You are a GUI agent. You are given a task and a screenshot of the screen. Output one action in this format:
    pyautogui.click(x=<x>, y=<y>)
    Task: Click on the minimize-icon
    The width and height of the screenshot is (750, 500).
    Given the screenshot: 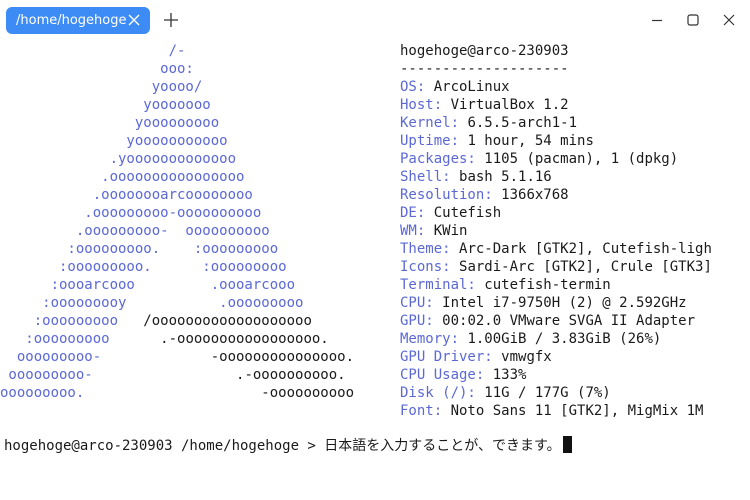 What is the action you would take?
    pyautogui.click(x=657, y=20)
    